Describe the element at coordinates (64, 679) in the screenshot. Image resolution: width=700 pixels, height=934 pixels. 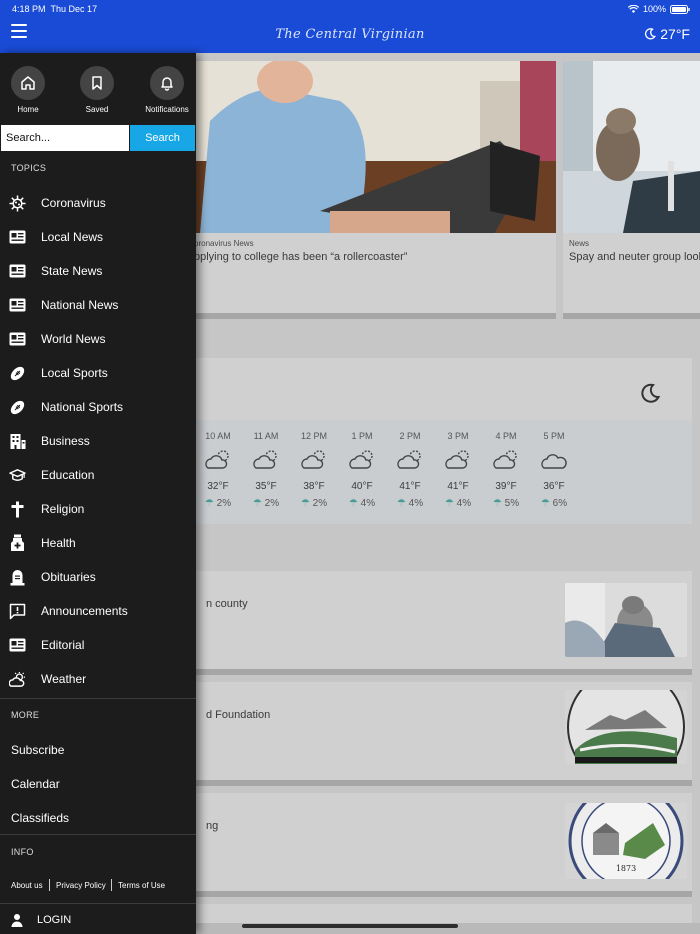
I see `topic-label: Weather` at that location.